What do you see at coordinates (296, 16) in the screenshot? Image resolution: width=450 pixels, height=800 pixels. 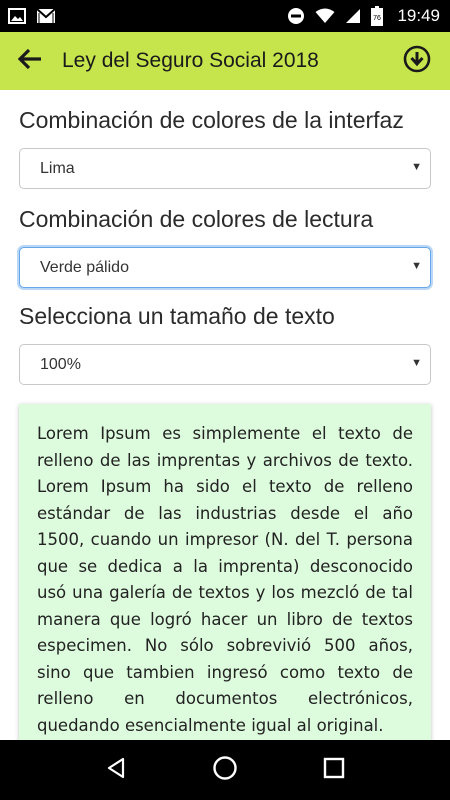 I see `do-not-disturb-icon` at bounding box center [296, 16].